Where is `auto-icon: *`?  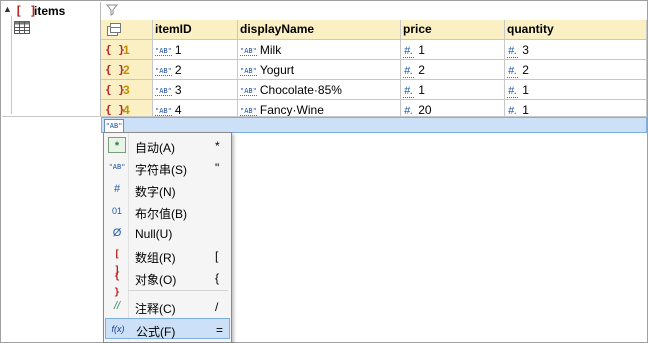
auto-icon: * is located at coordinates (117, 145).